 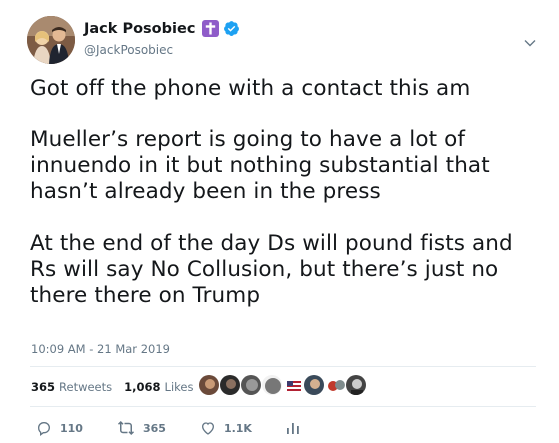 What do you see at coordinates (154, 428) in the screenshot?
I see `retweet-count: 365` at bounding box center [154, 428].